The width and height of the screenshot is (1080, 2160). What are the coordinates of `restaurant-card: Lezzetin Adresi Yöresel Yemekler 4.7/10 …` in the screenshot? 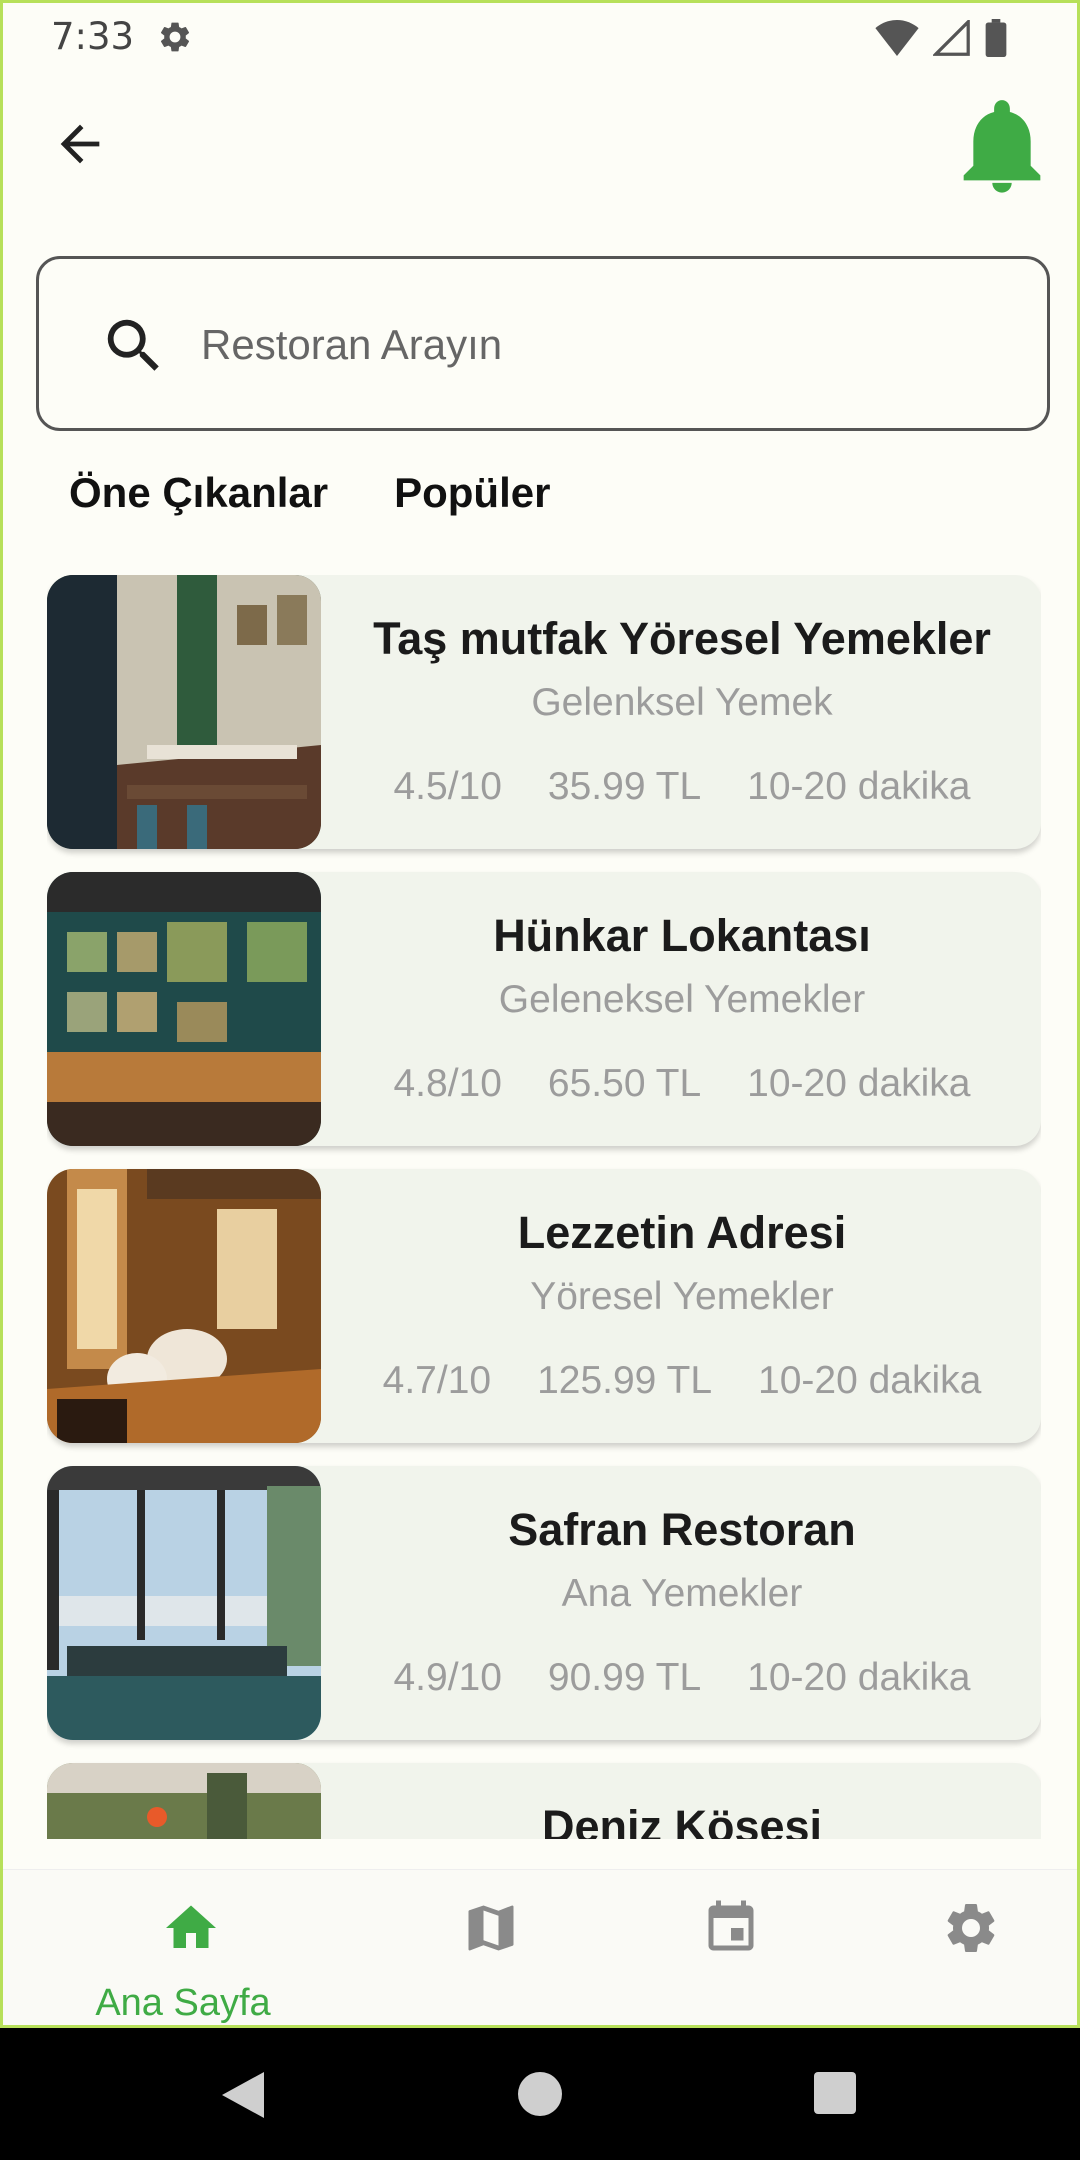 It's located at (544, 1306).